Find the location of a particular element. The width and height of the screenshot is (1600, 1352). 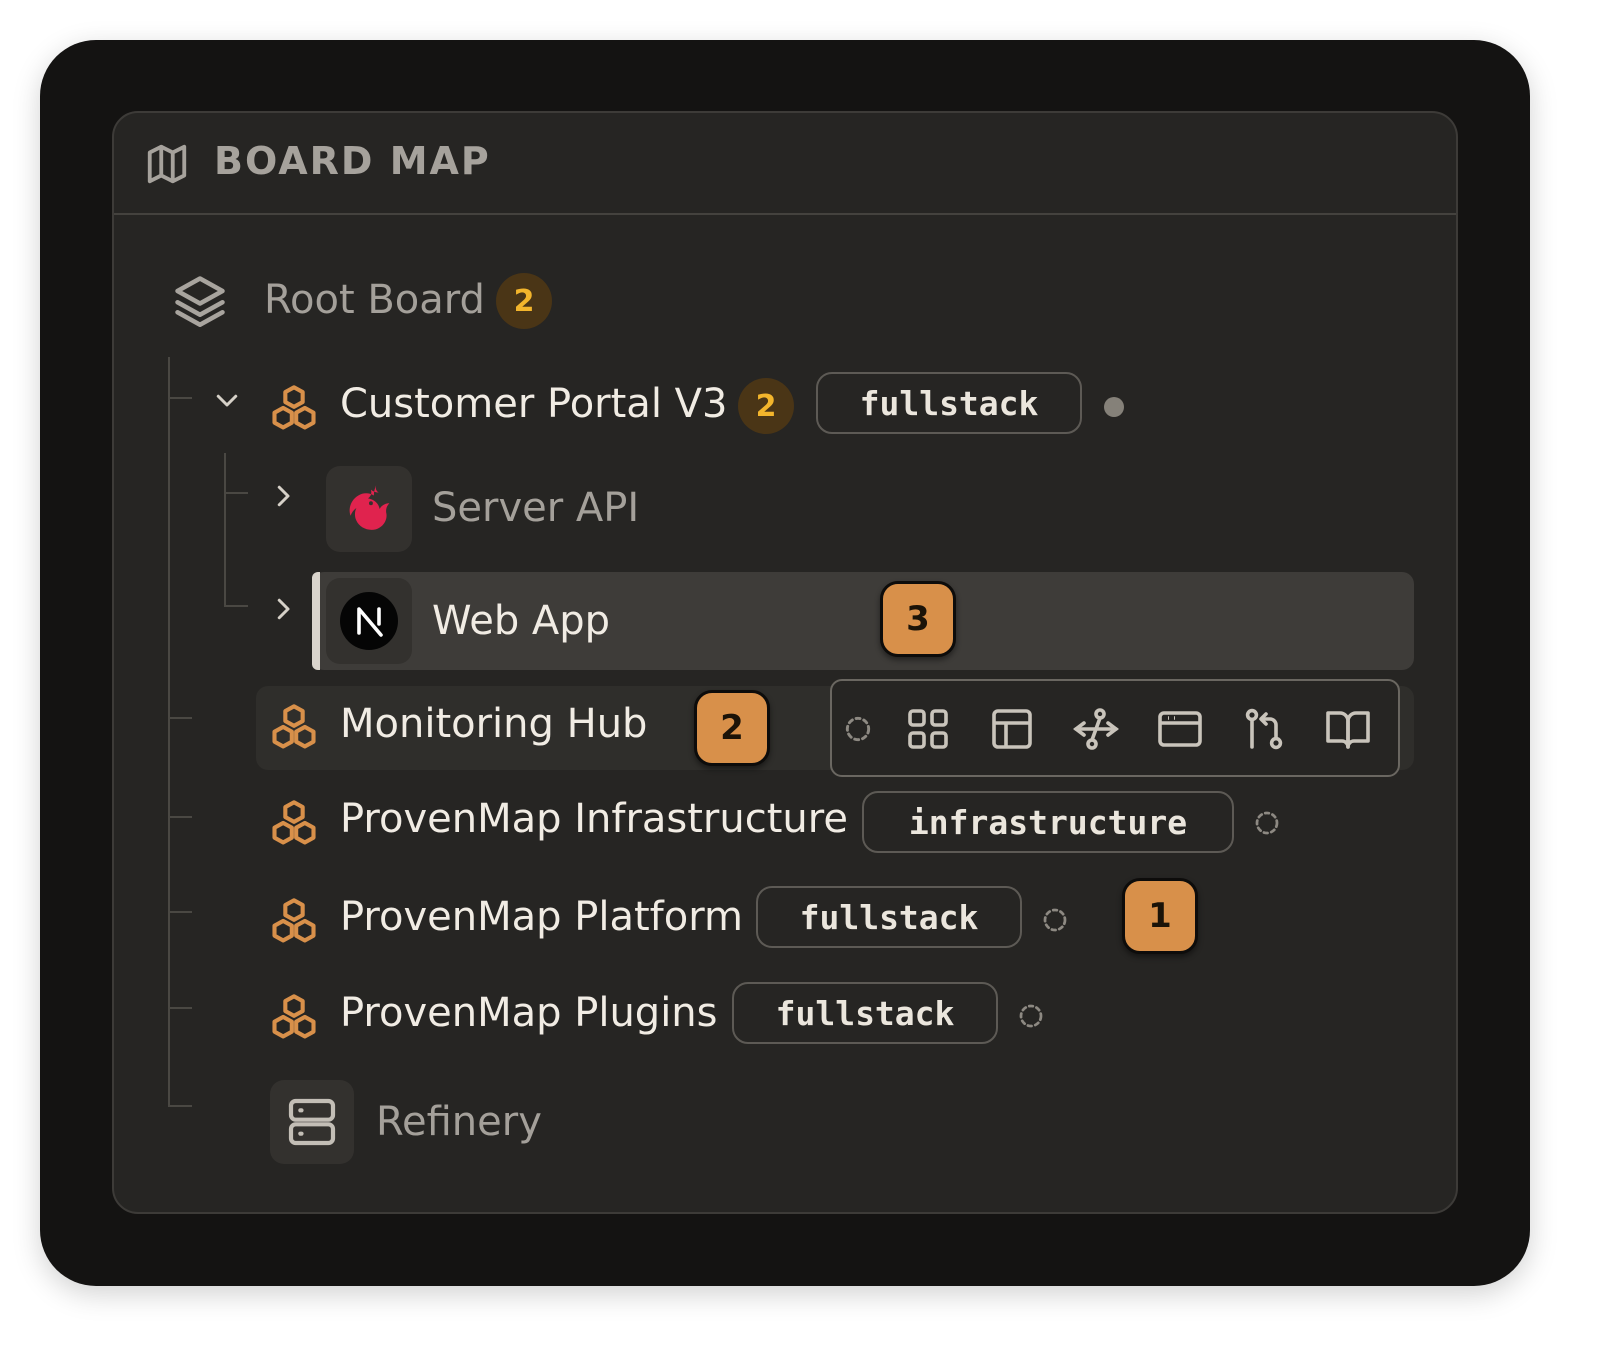

notification-badge: 3 is located at coordinates (918, 619).